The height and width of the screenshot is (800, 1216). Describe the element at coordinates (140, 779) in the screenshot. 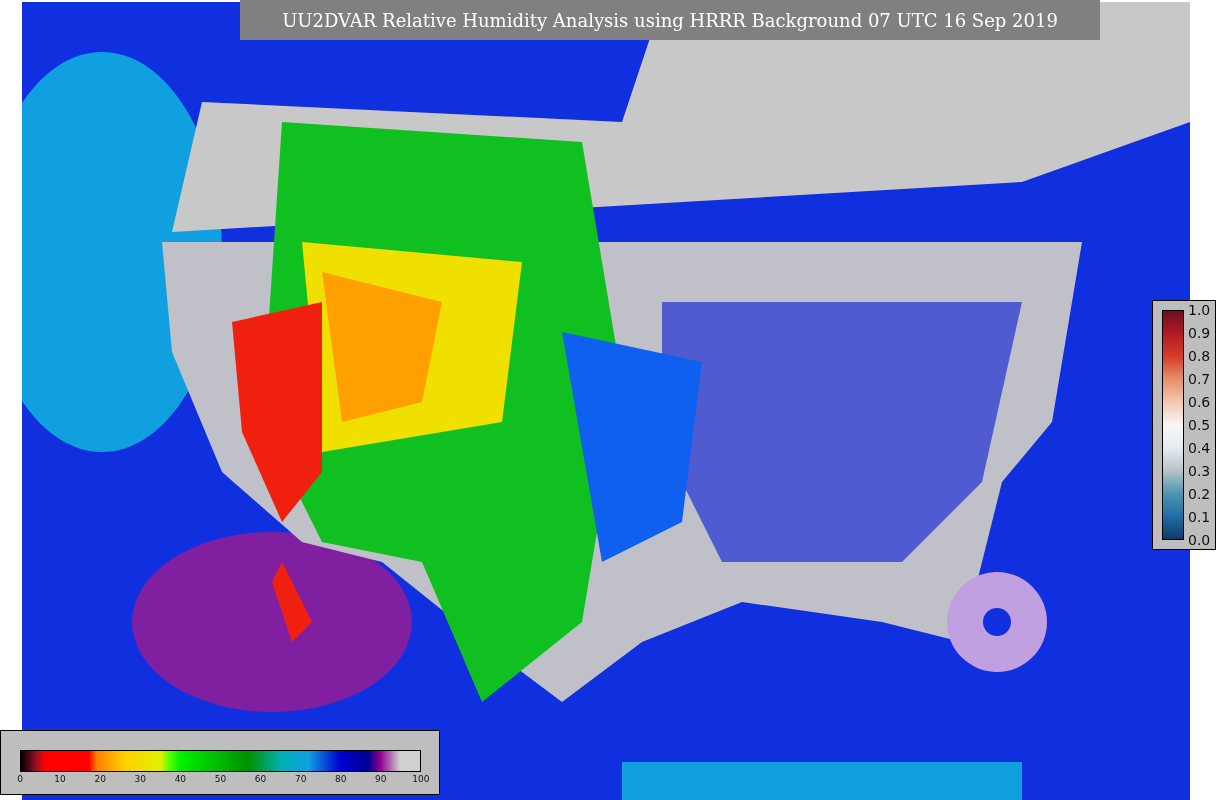

I see `tick-label: 30` at that location.